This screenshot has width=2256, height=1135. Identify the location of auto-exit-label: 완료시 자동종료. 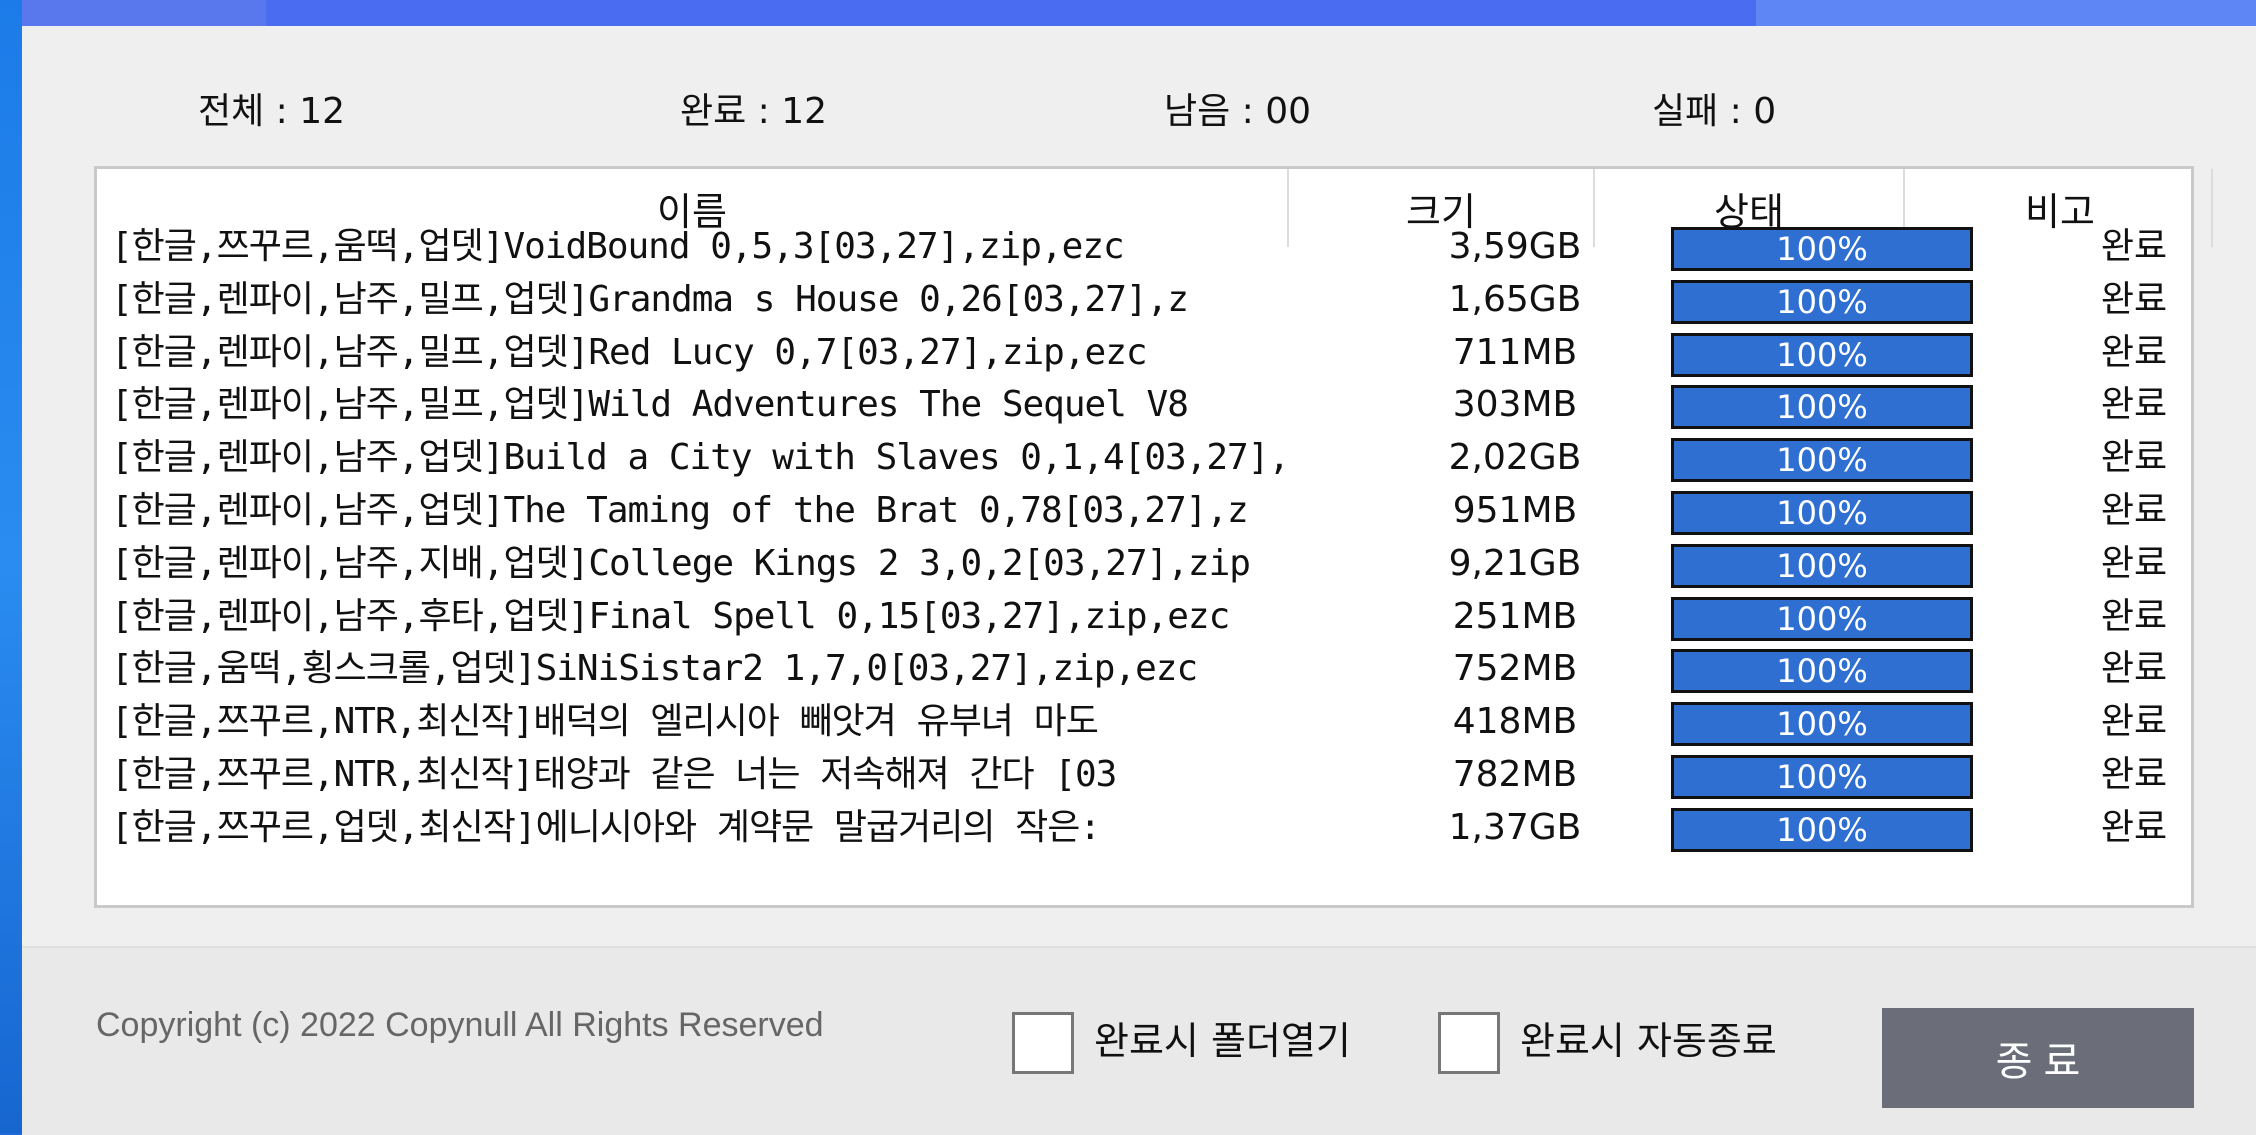
(1648, 1037).